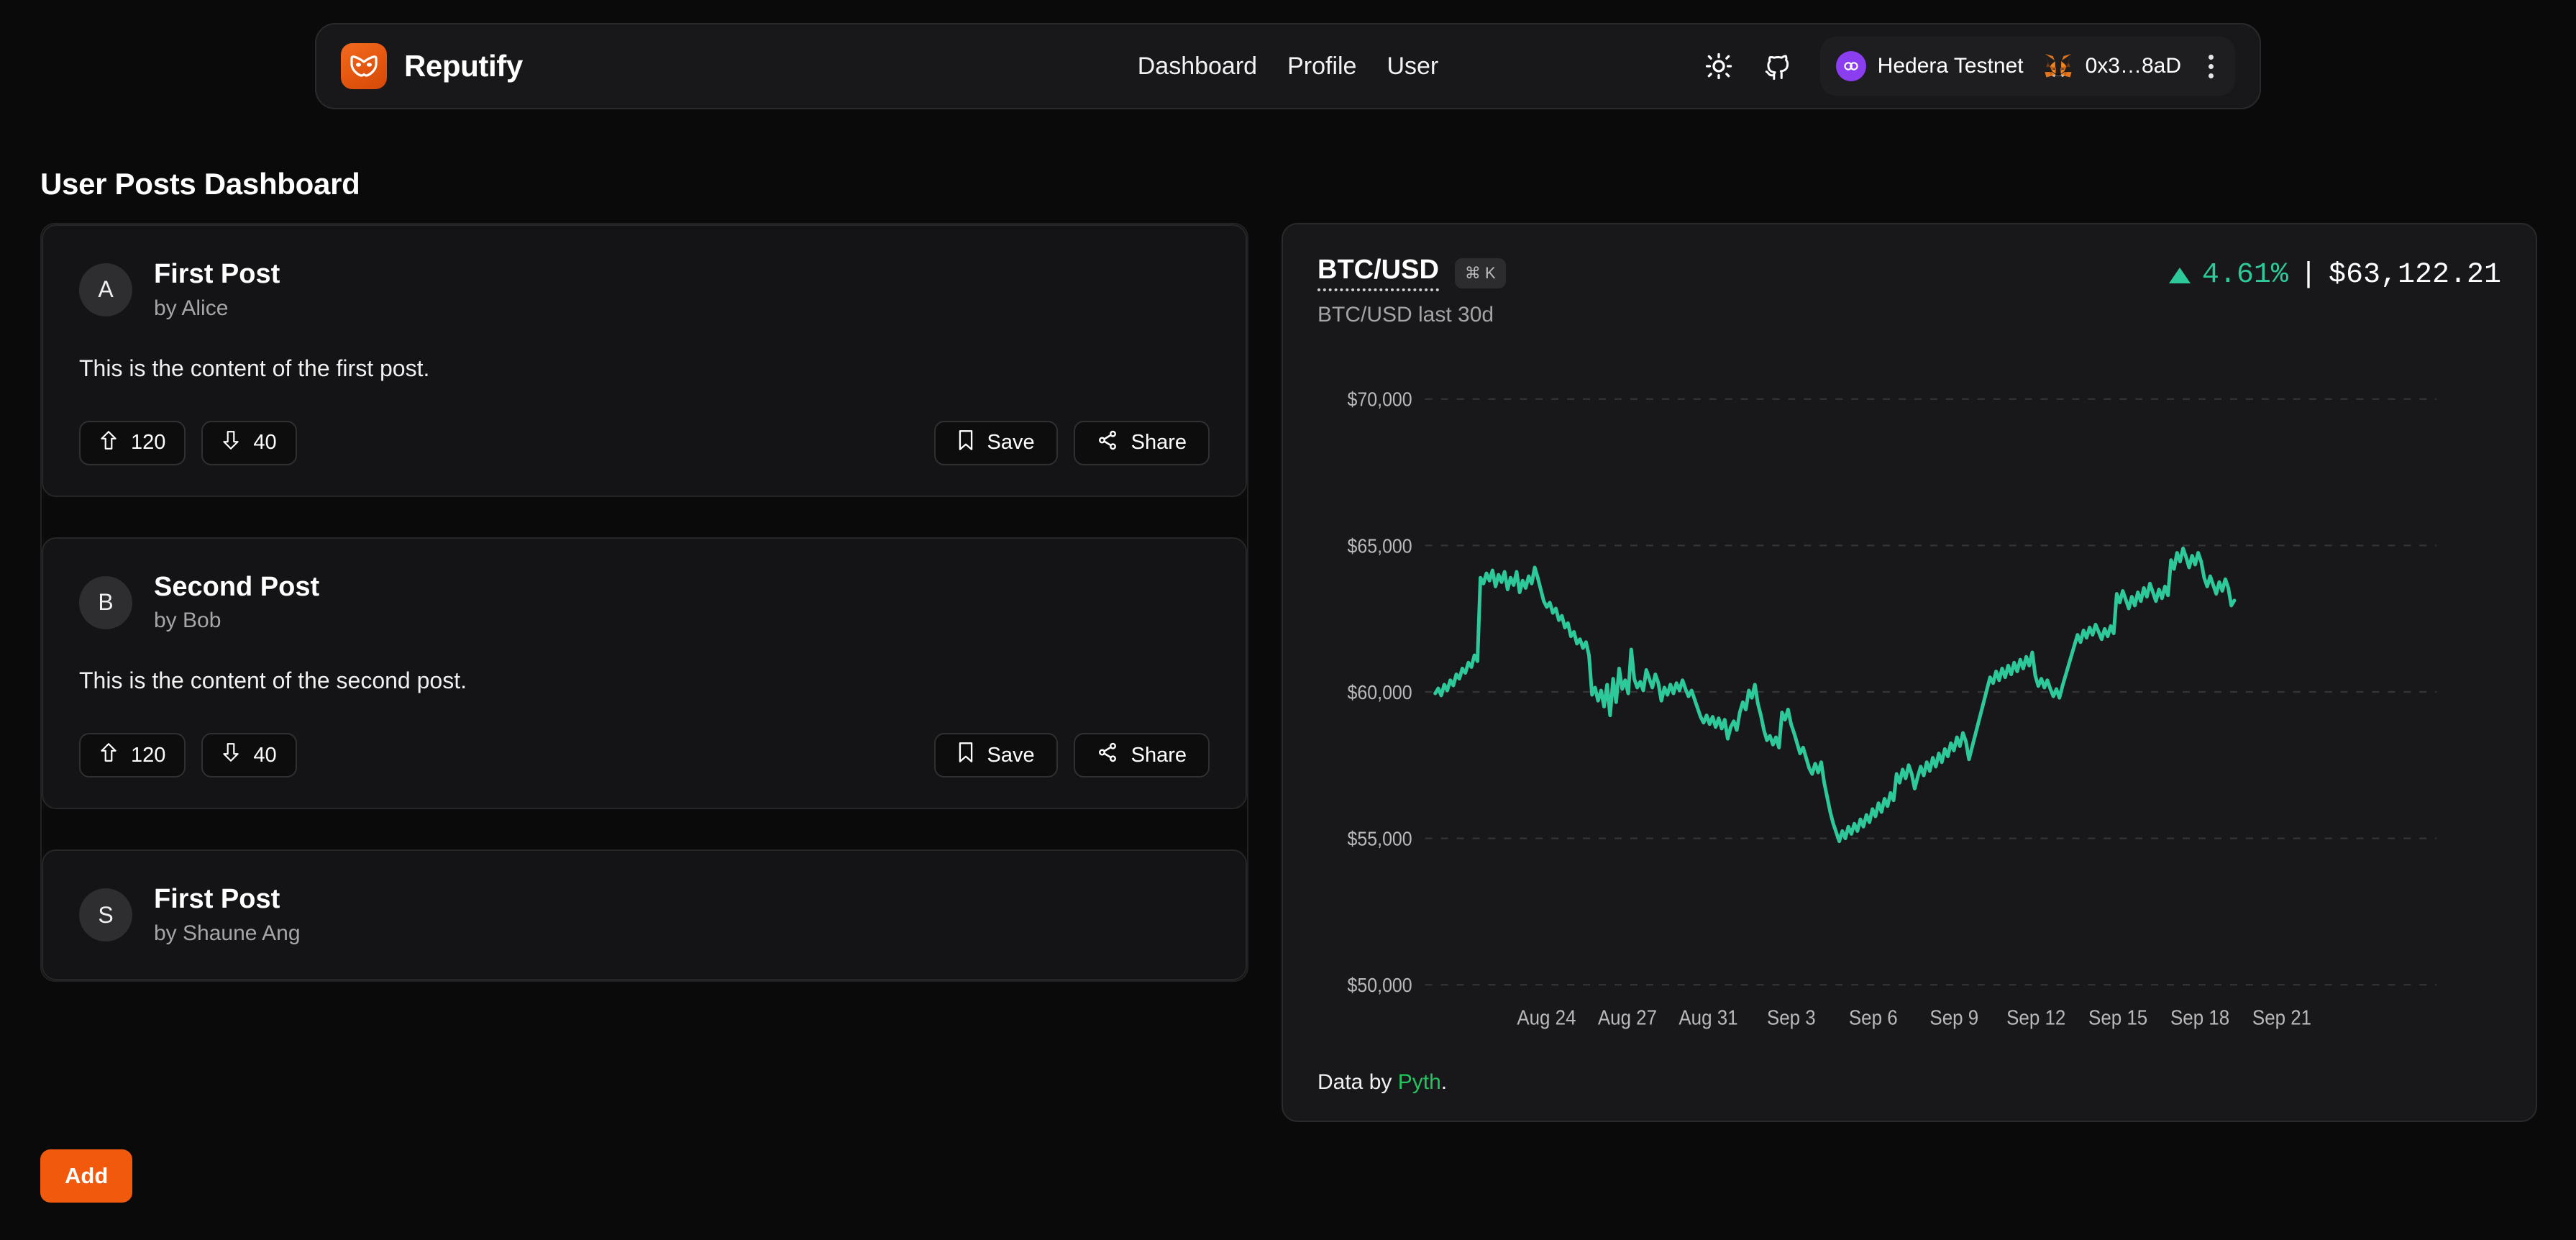  Describe the element at coordinates (1953, 1018) in the screenshot. I see `svg-text: Sep 9` at that location.